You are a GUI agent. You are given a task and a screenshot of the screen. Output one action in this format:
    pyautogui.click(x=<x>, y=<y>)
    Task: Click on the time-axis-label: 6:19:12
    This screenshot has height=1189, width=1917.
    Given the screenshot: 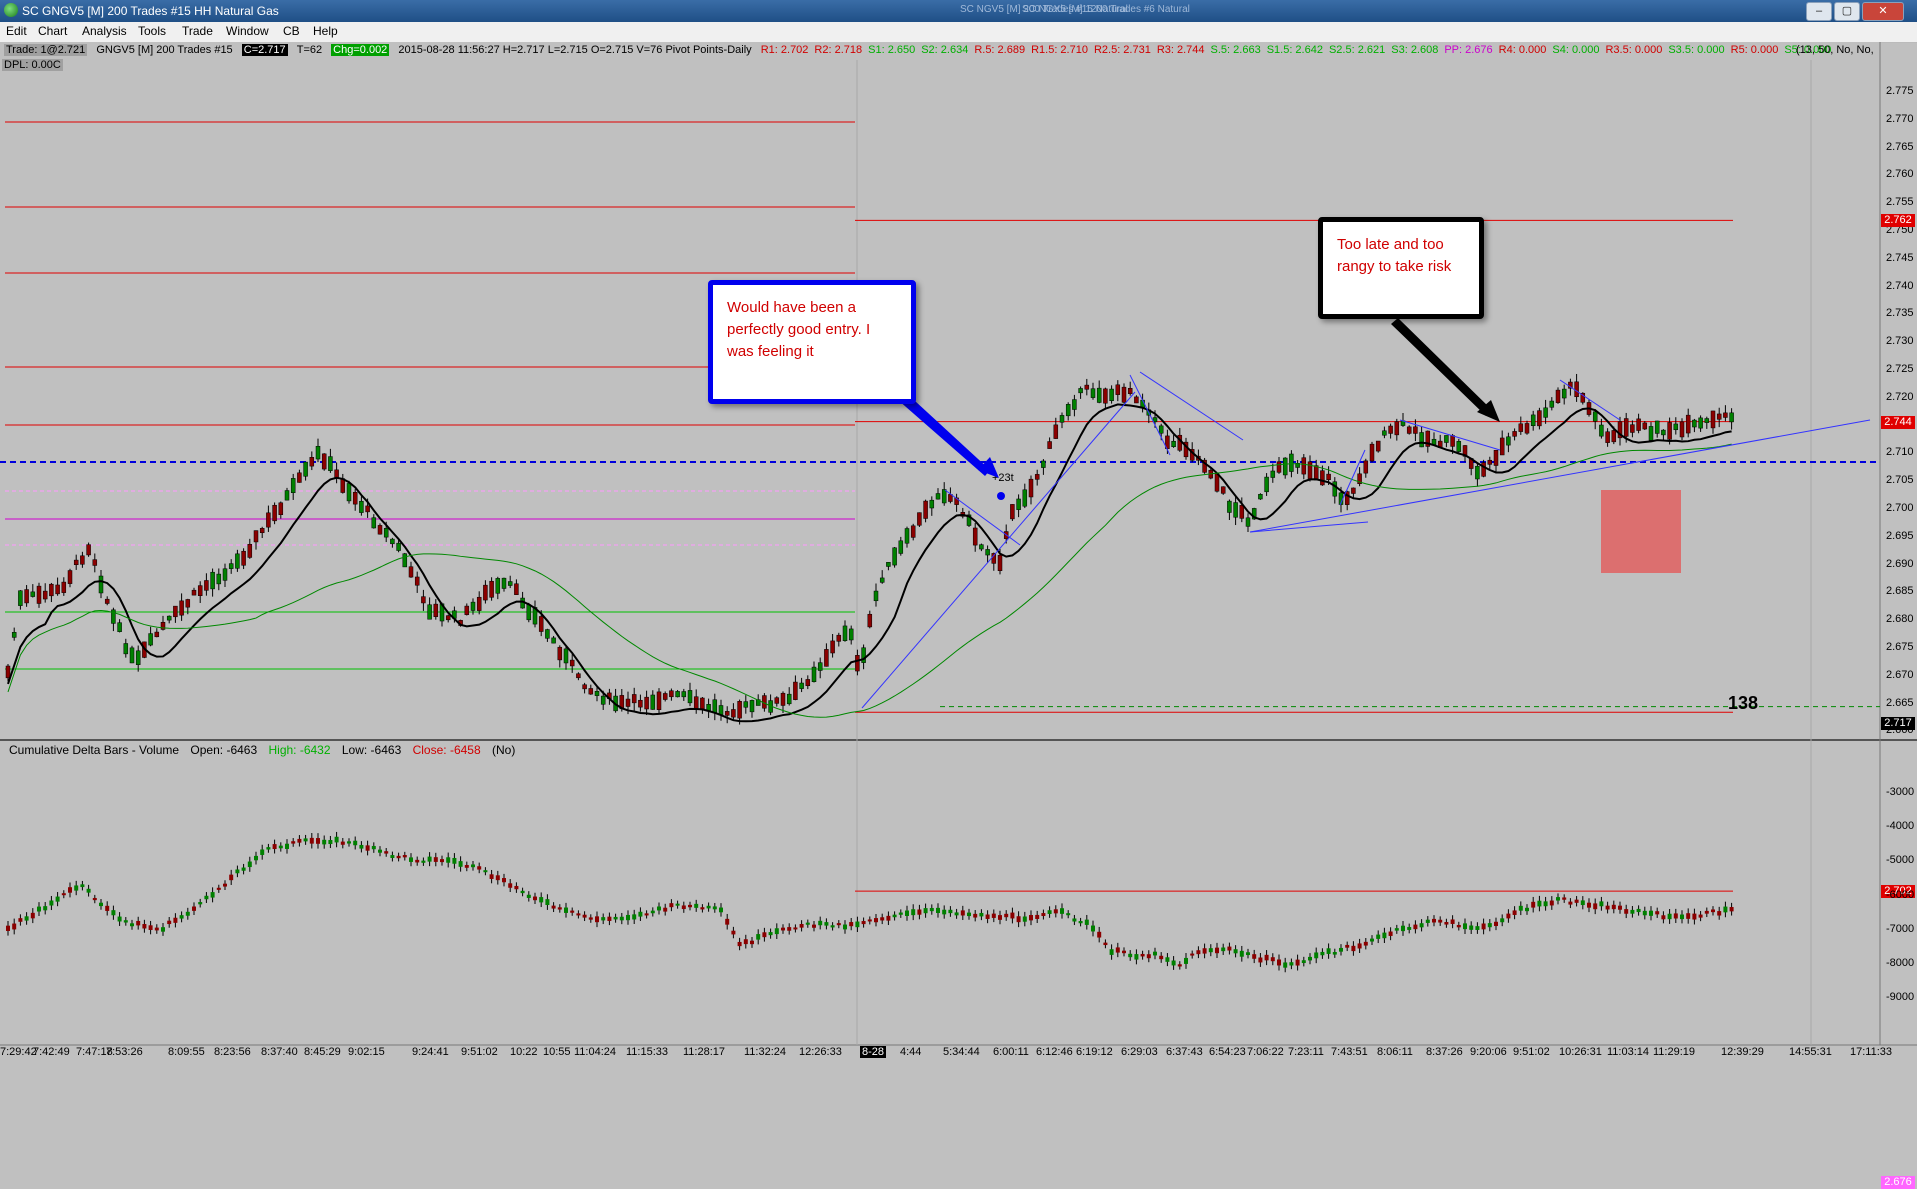 What is the action you would take?
    pyautogui.click(x=1094, y=1052)
    